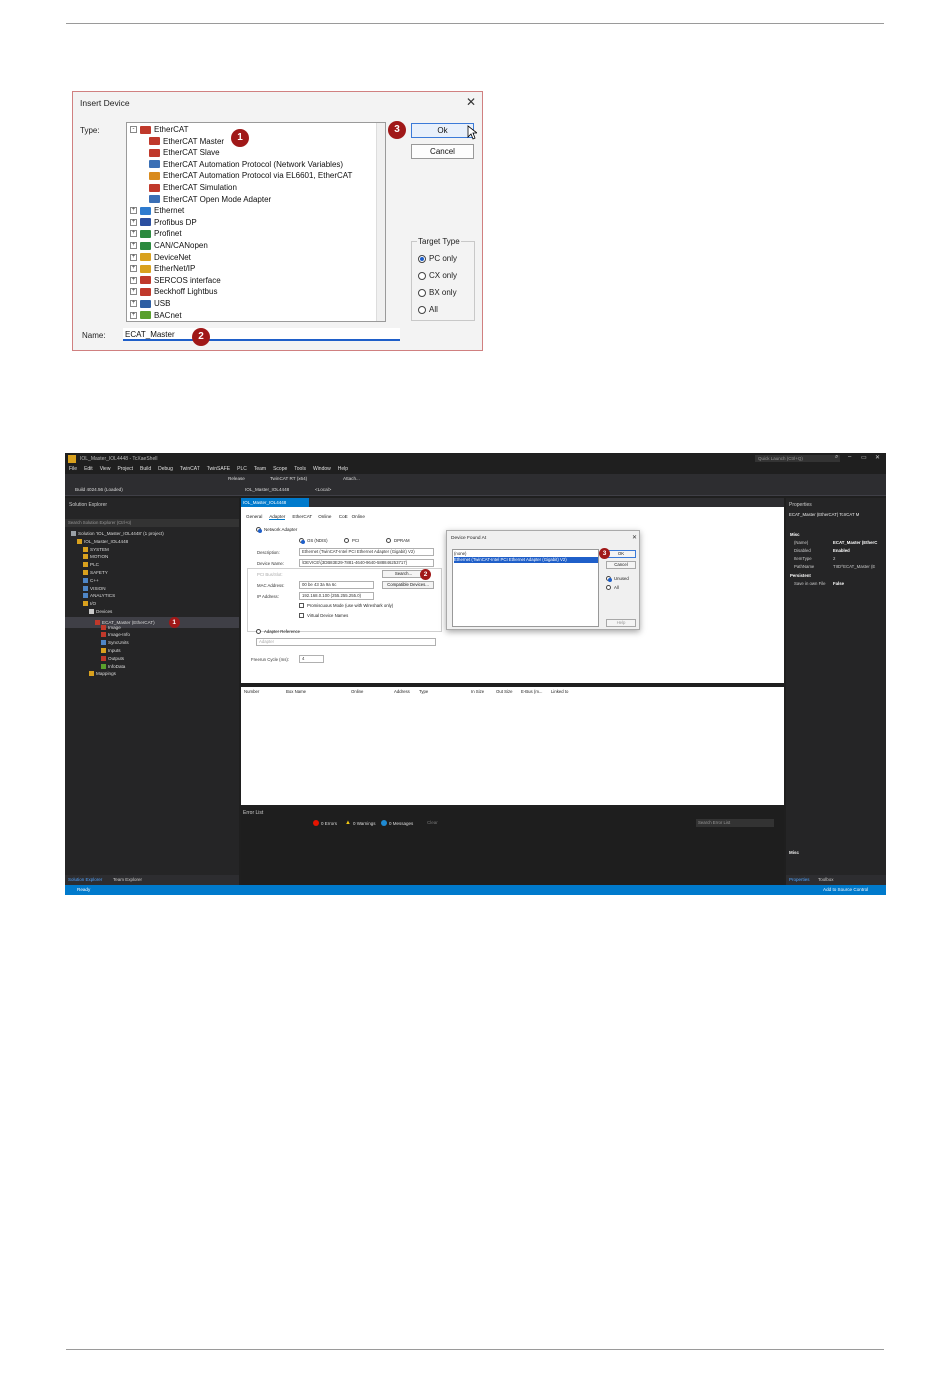 The height and width of the screenshot is (1374, 950). Describe the element at coordinates (91, 580) in the screenshot. I see `solution-tree-node: C++` at that location.